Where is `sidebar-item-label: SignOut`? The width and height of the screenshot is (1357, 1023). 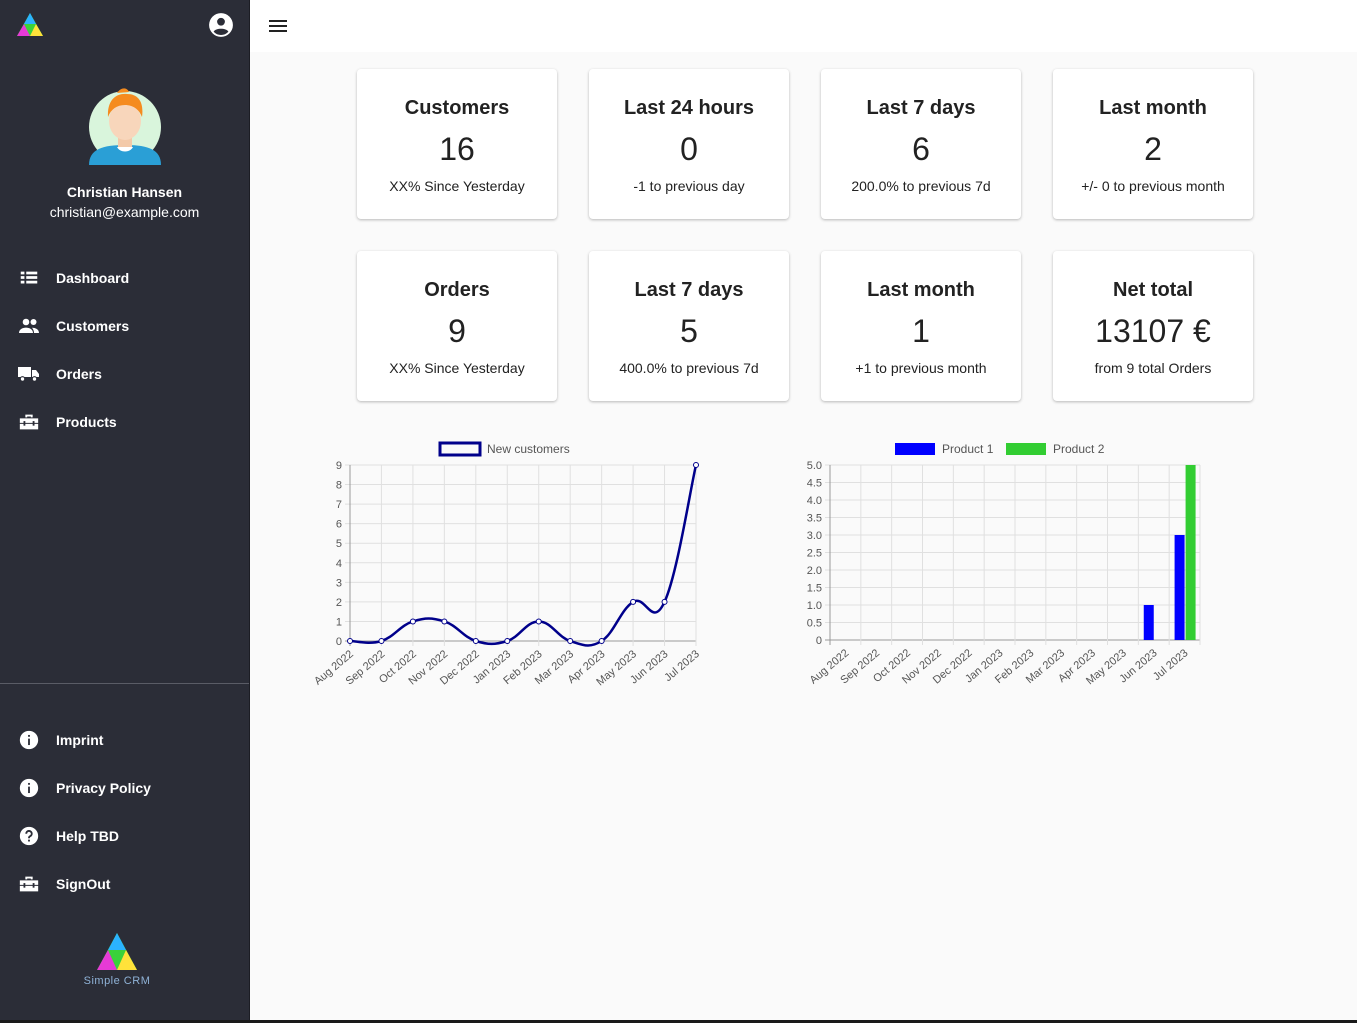 sidebar-item-label: SignOut is located at coordinates (83, 884).